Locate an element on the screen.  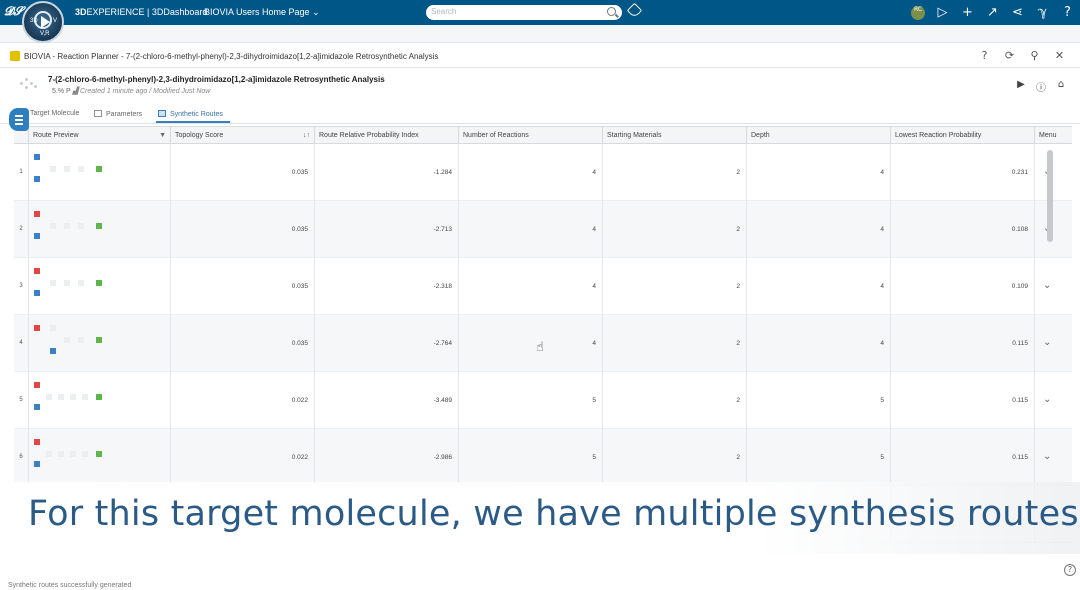
home-icon: ⌂ is located at coordinates (1061, 86).